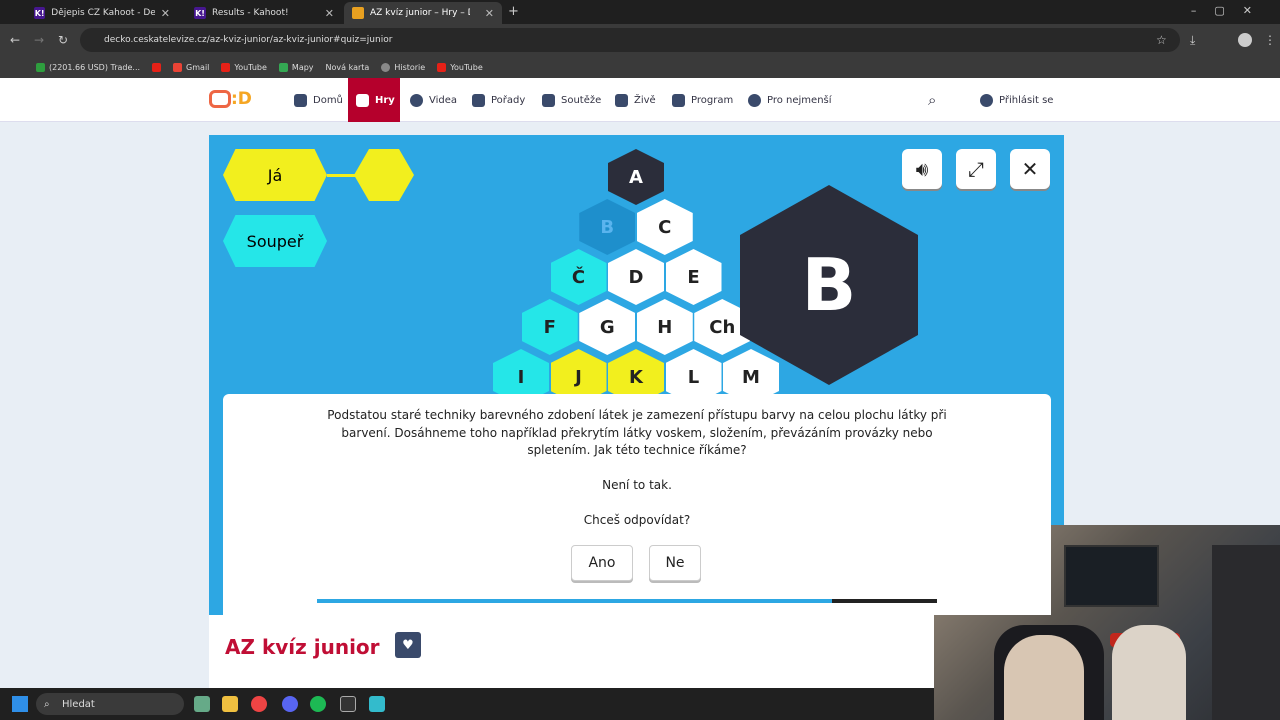 Image resolution: width=1280 pixels, height=720 pixels. What do you see at coordinates (1192, 40) in the screenshot?
I see `download-icon: ⤓` at bounding box center [1192, 40].